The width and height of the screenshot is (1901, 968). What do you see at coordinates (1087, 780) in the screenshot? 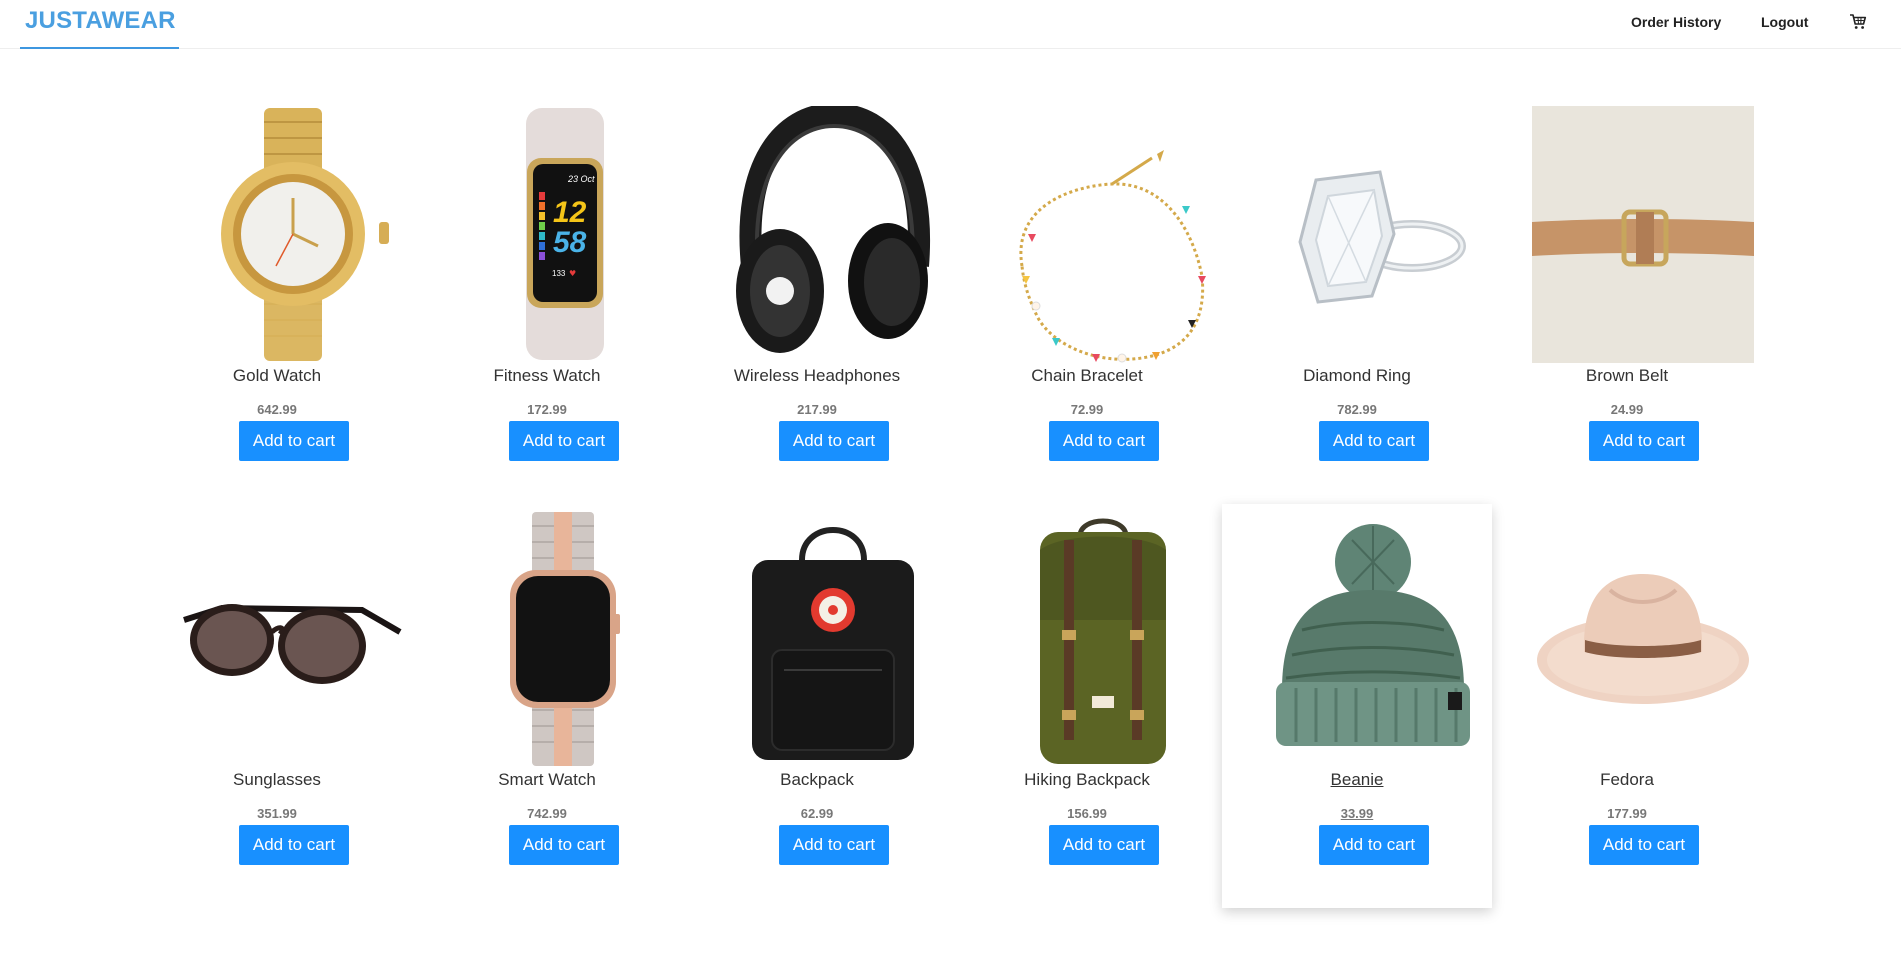
I see `product-name: Hiking Backpack` at bounding box center [1087, 780].